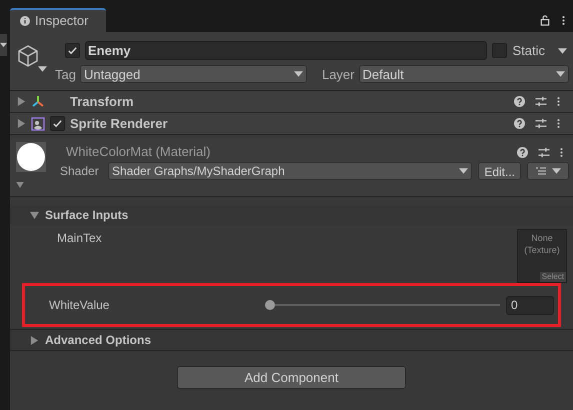  I want to click on property-label: WhiteValue, so click(79, 305).